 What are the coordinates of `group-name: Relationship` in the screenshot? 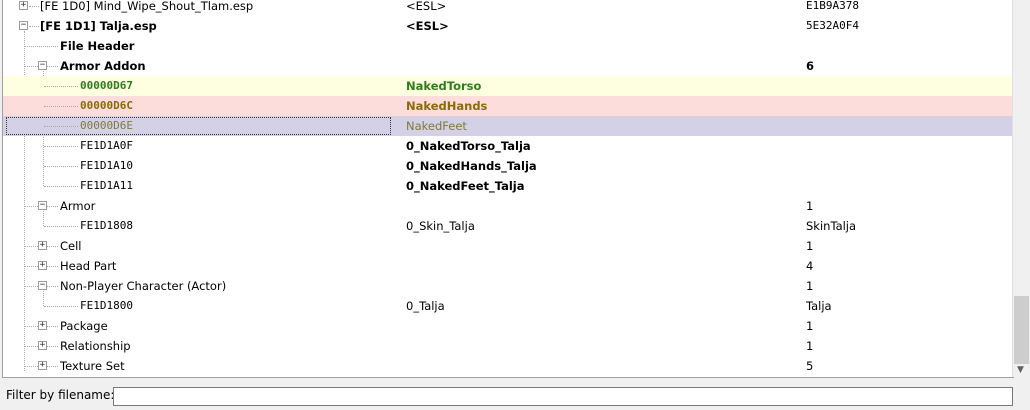 It's located at (95, 346).